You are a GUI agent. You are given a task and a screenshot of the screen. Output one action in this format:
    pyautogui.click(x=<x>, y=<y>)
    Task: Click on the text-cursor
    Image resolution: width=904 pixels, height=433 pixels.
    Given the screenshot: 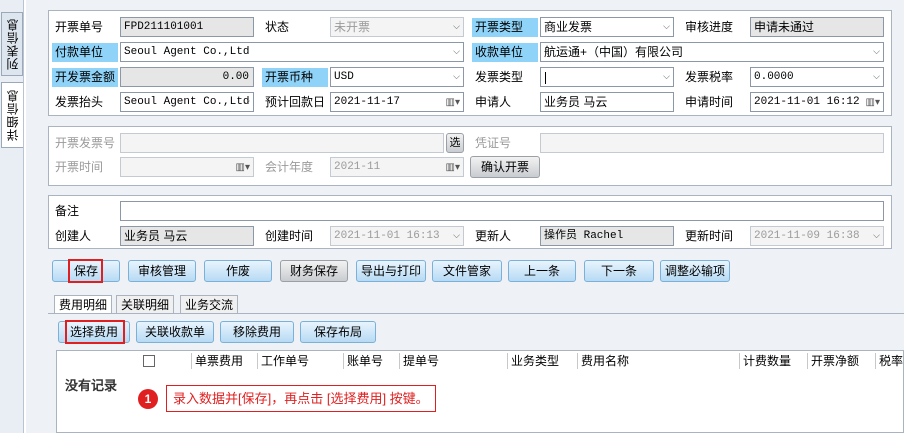 What is the action you would take?
    pyautogui.click(x=545, y=77)
    